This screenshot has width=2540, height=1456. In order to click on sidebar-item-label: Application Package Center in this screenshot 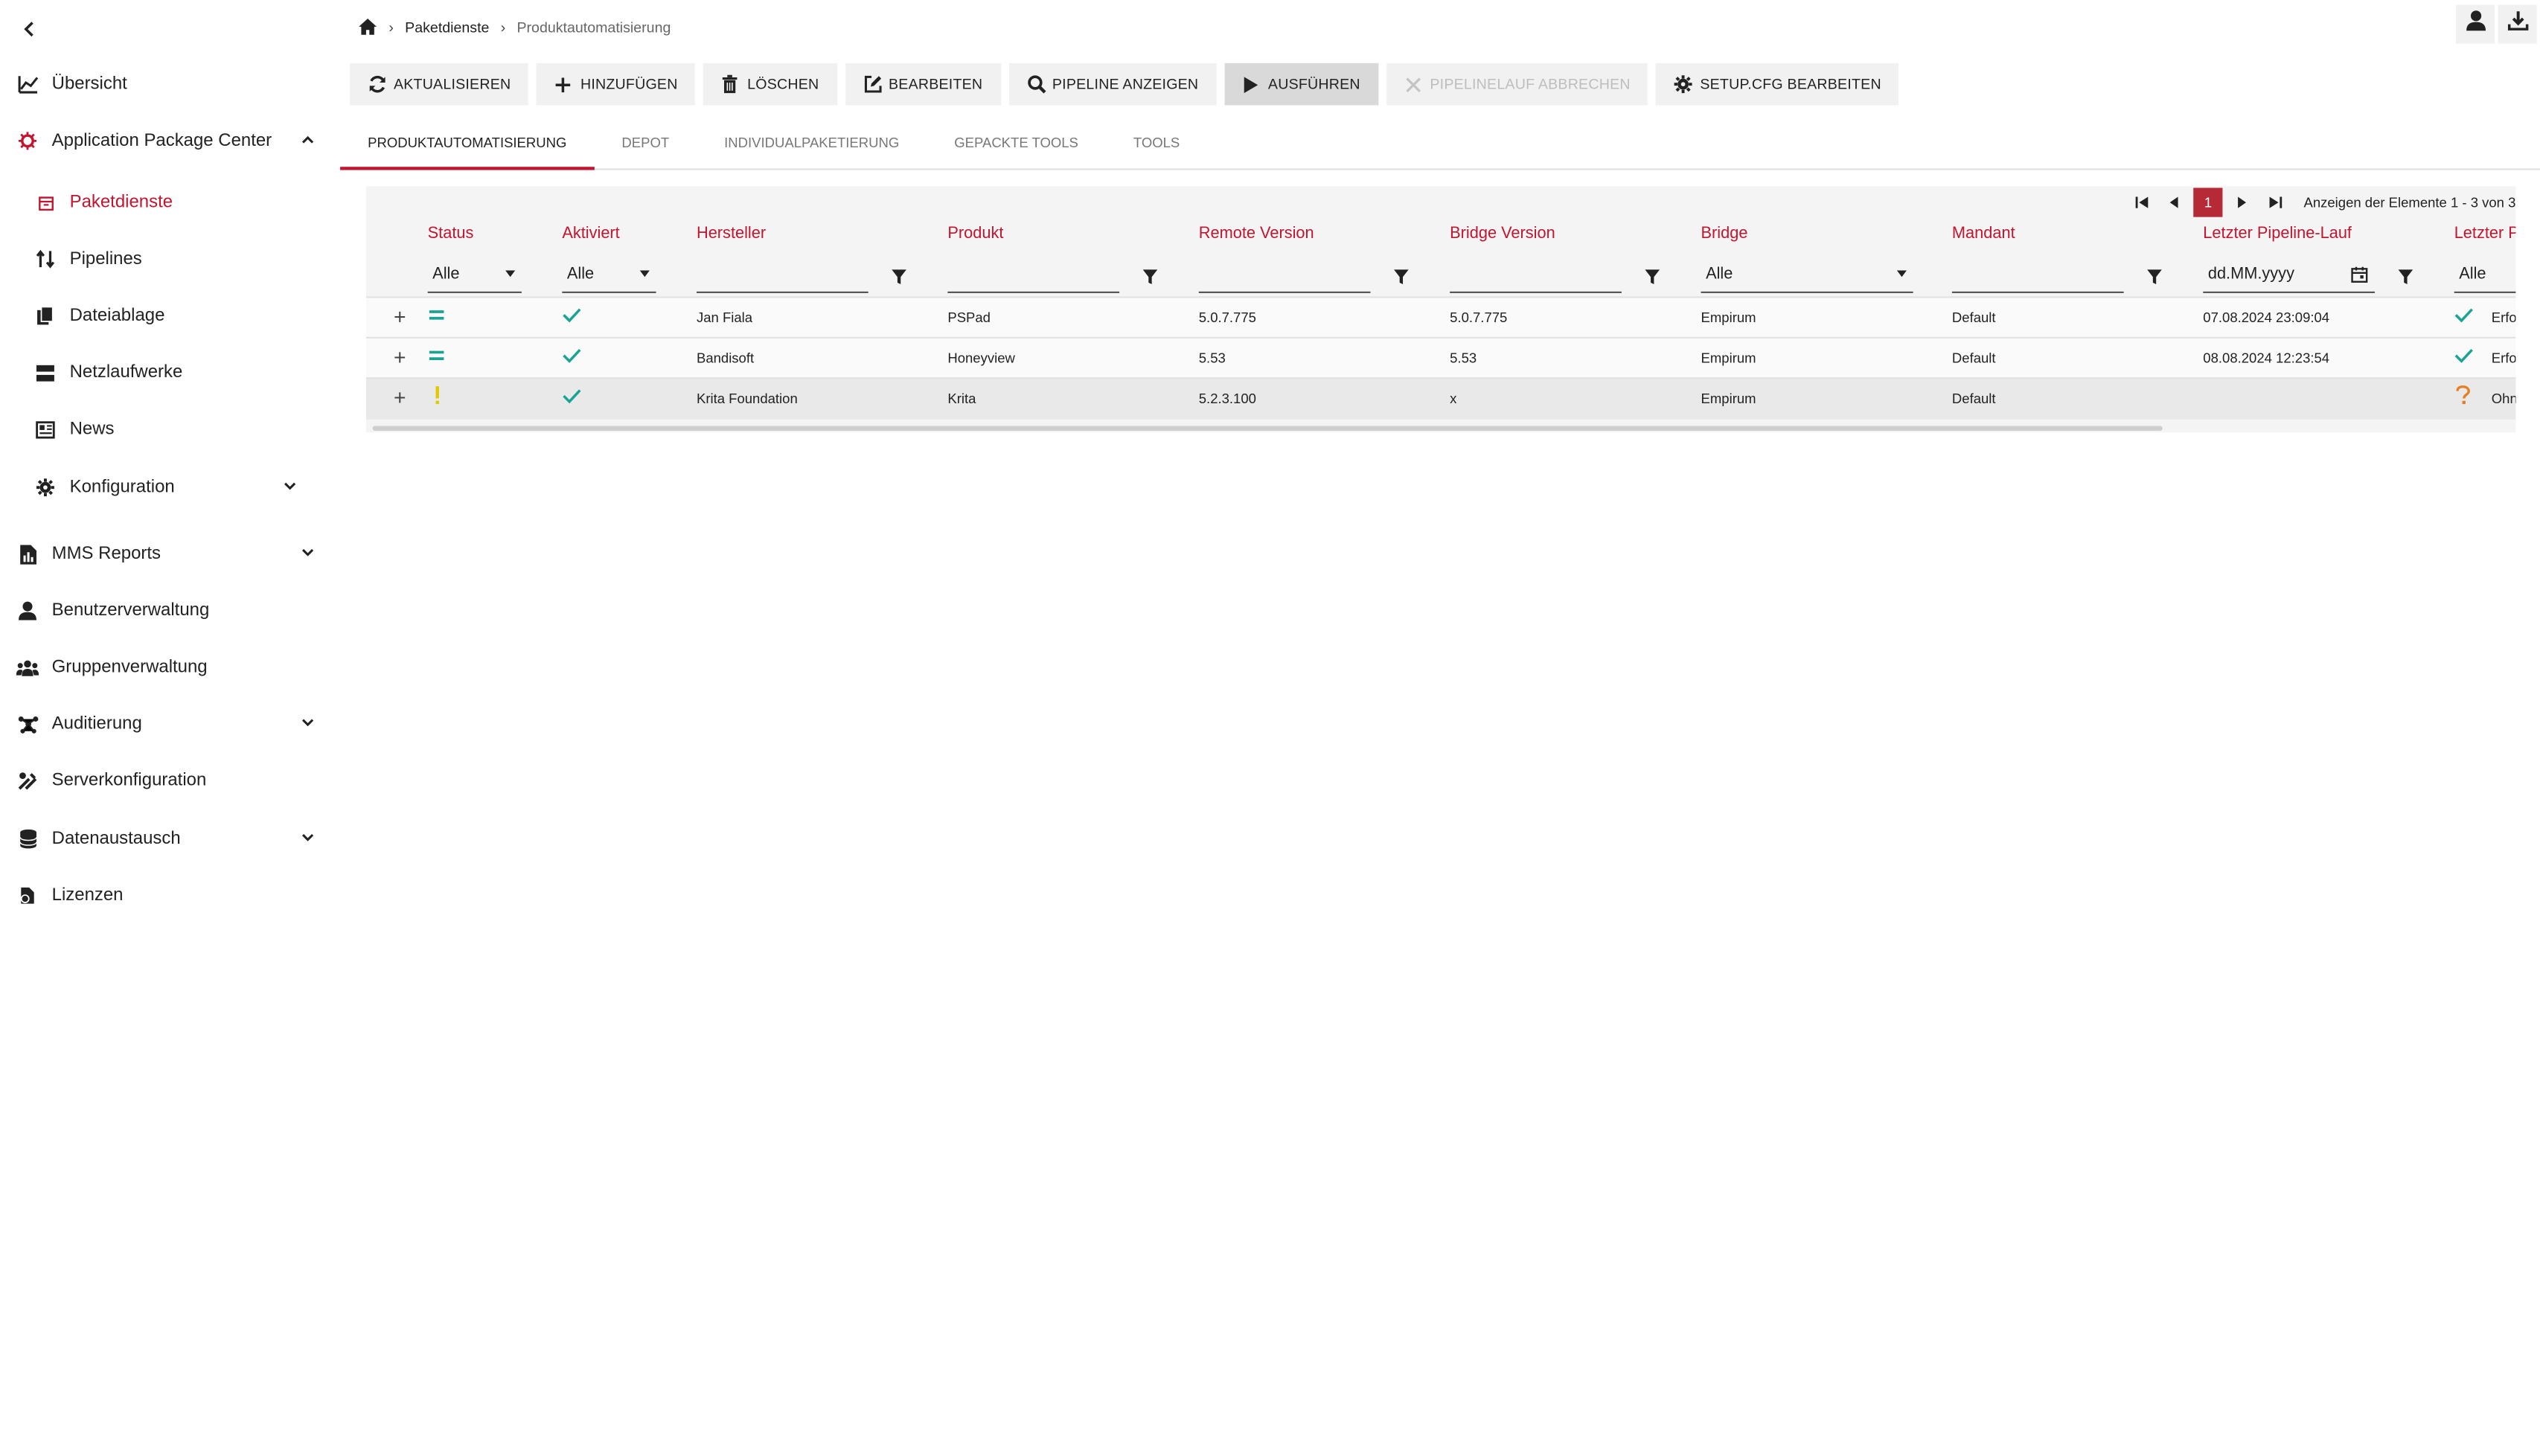, I will do `click(161, 141)`.